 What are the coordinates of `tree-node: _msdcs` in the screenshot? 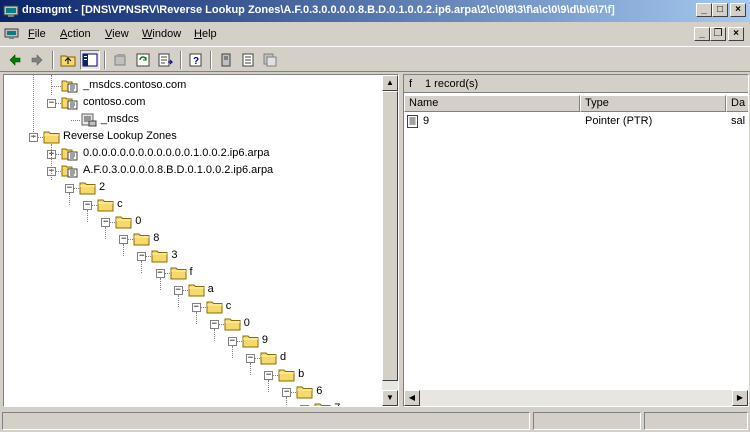 It's located at (193, 120).